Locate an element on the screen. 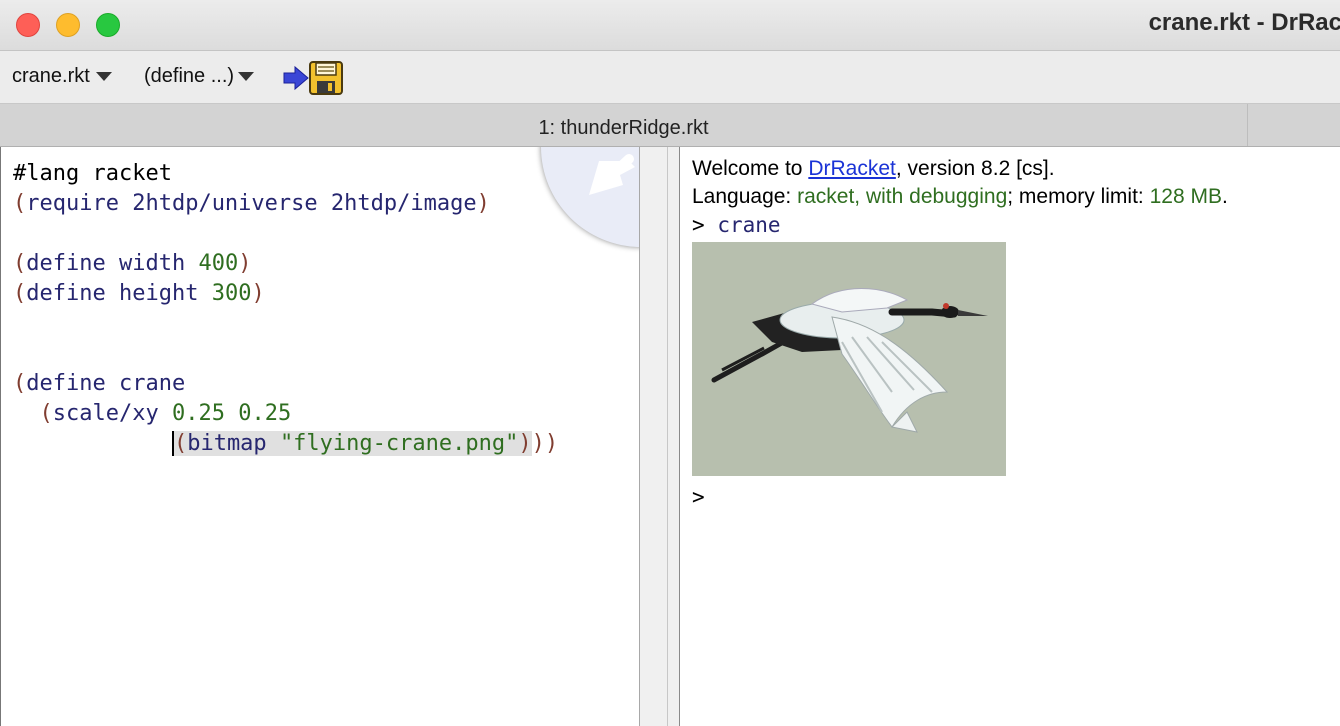 The height and width of the screenshot is (726, 1340). memory-label: ; memory limit: is located at coordinates (1078, 196).